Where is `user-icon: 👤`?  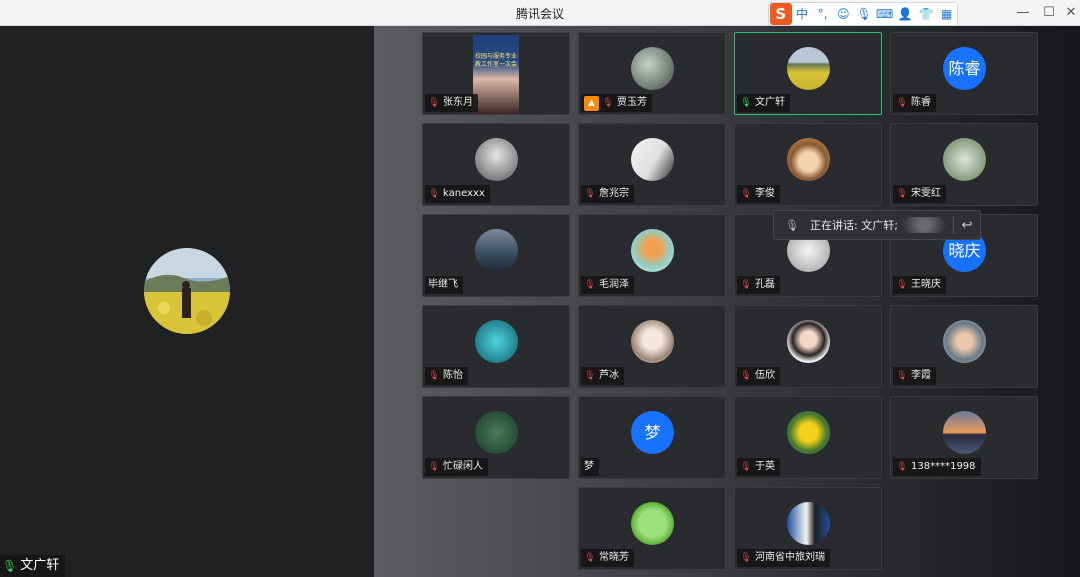 user-icon: 👤 is located at coordinates (905, 14).